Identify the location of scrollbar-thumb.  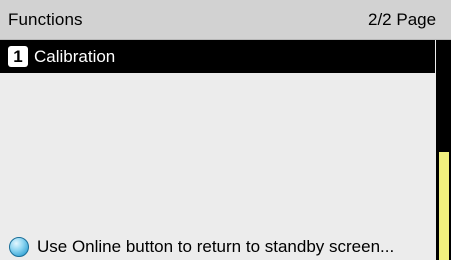
(444, 206).